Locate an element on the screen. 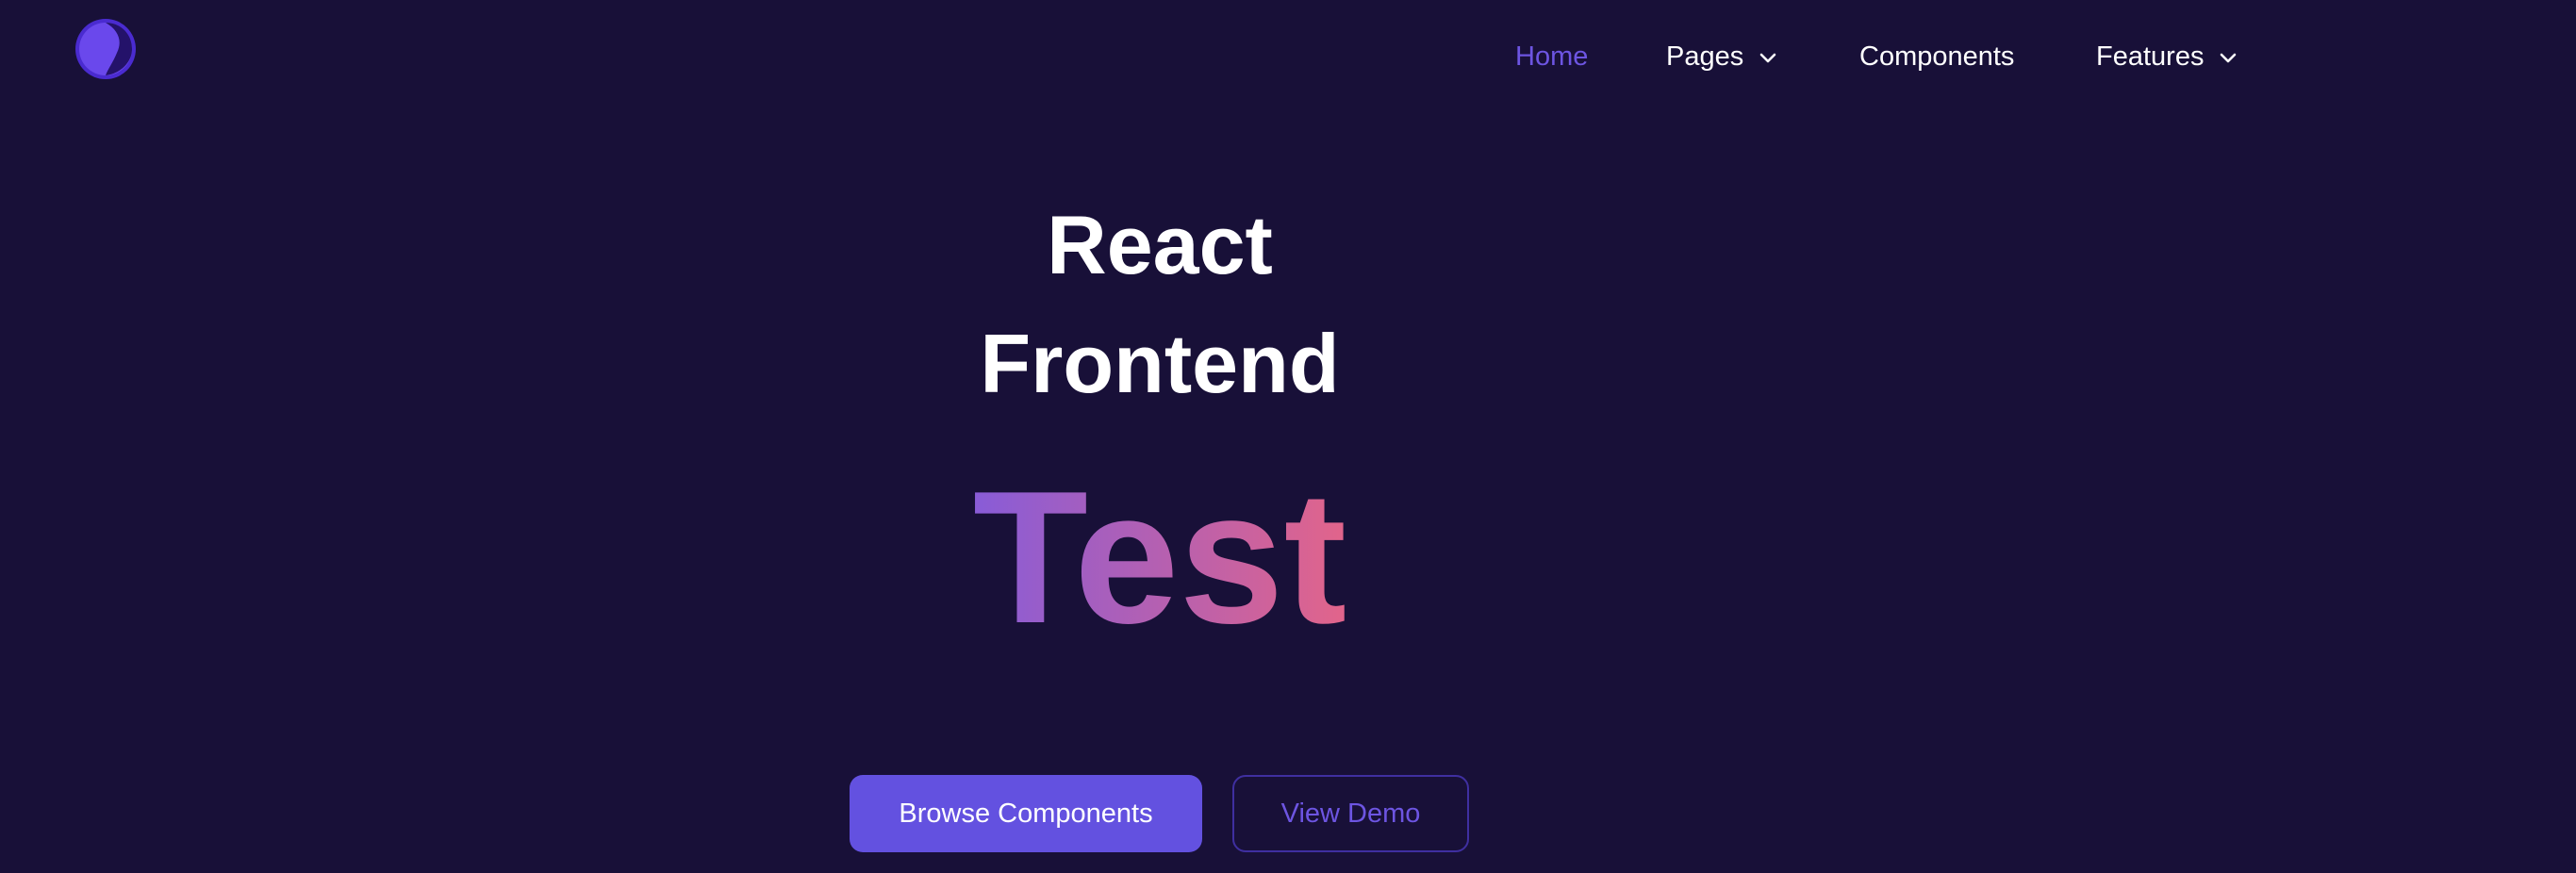 The width and height of the screenshot is (2576, 873). nav-item-label: Home is located at coordinates (1552, 57).